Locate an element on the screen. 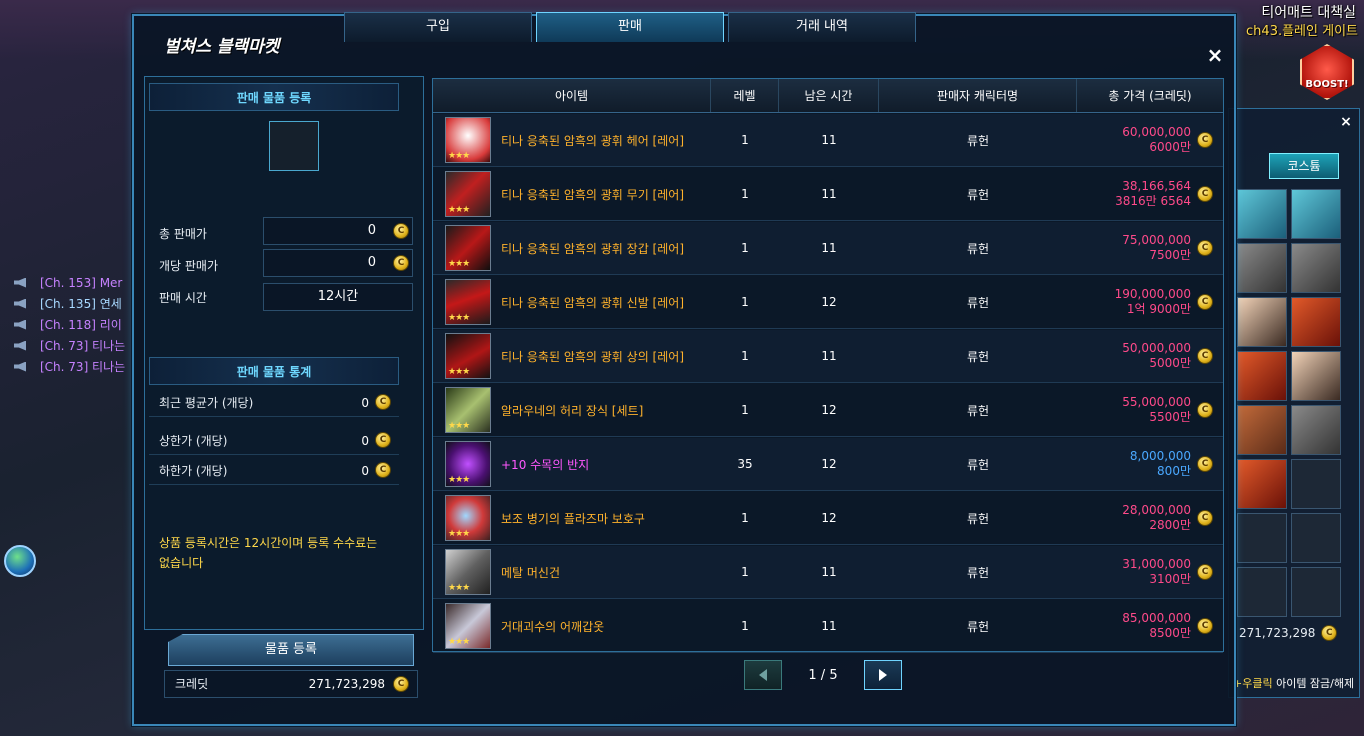 Image resolution: width=1364 pixels, height=736 pixels. armguard-icon: ★★★ is located at coordinates (468, 518).